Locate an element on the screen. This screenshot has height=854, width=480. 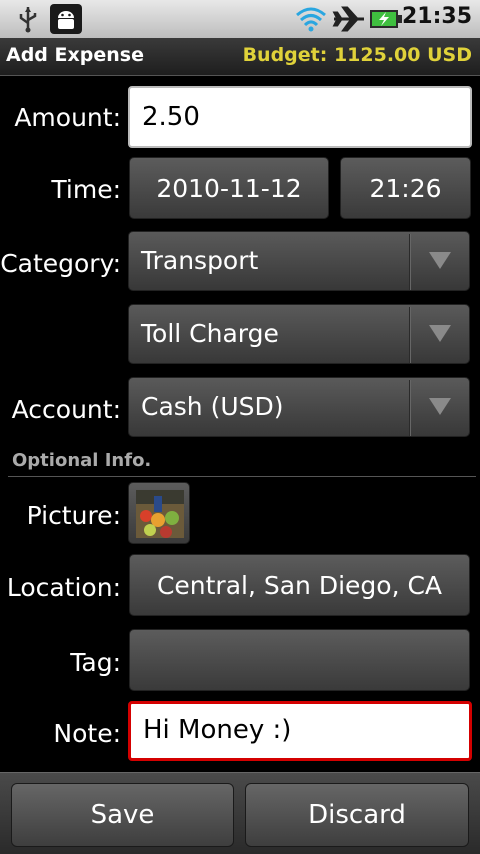
tag-button is located at coordinates (299, 660).